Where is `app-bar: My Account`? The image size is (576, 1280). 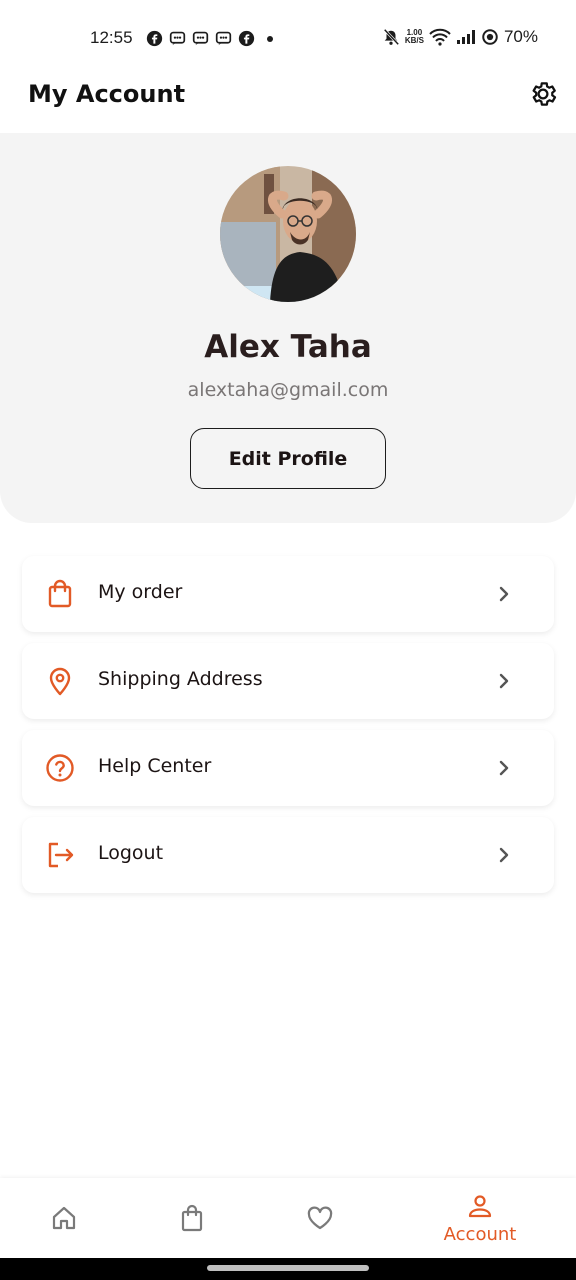
app-bar: My Account is located at coordinates (288, 102).